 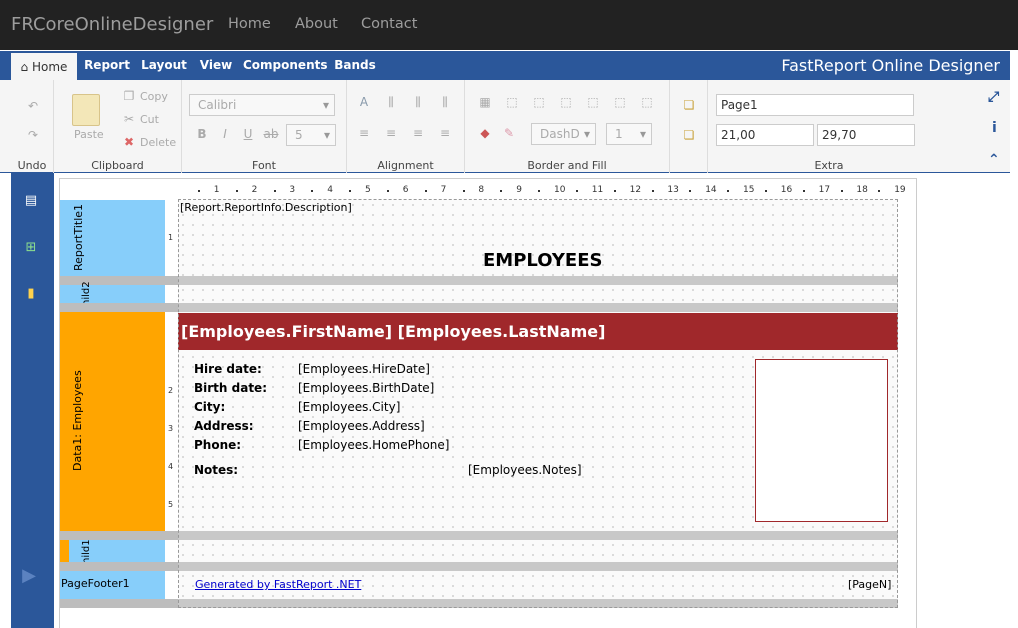 I want to click on notes-label: Notes:, so click(x=216, y=470).